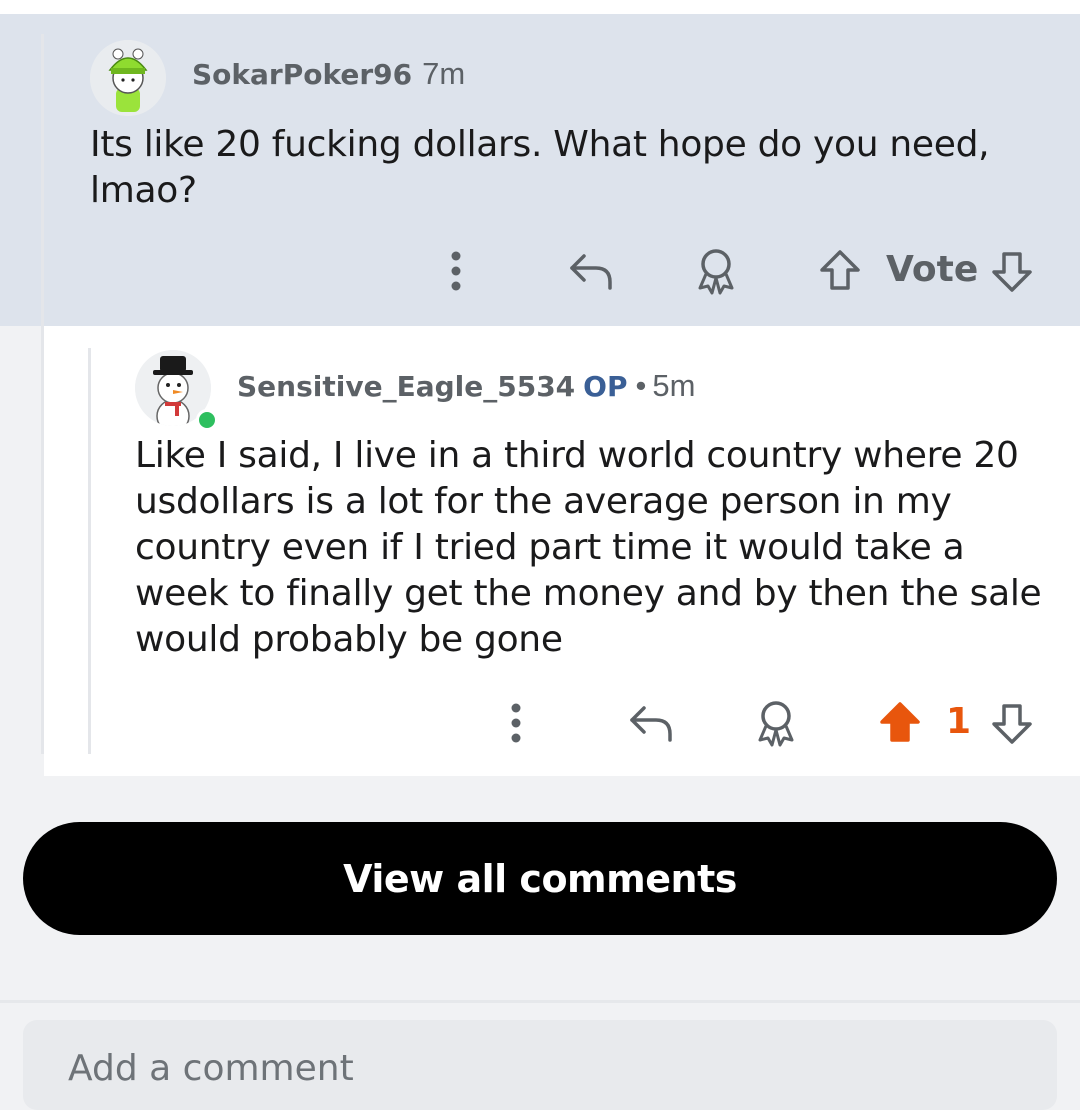  Describe the element at coordinates (302, 74) in the screenshot. I see `username: SokarPoker96` at that location.